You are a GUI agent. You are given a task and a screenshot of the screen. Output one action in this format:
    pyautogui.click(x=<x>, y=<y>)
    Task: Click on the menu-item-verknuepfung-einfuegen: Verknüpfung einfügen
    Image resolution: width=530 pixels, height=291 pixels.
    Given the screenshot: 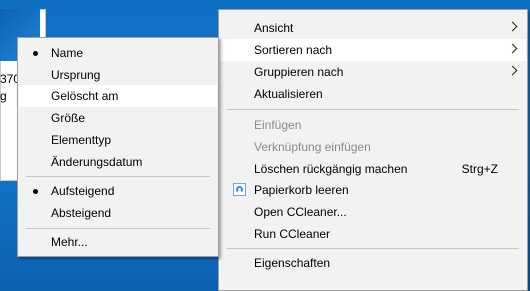 What is the action you would take?
    pyautogui.click(x=373, y=147)
    